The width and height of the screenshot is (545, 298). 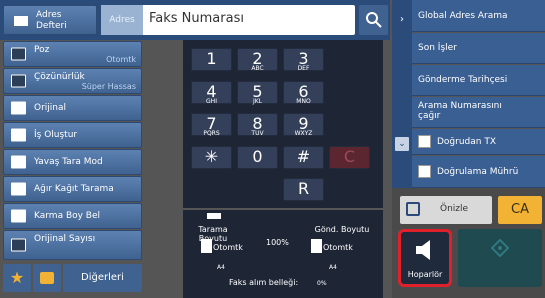 I want to click on key-8-letters: TUV, so click(x=257, y=133).